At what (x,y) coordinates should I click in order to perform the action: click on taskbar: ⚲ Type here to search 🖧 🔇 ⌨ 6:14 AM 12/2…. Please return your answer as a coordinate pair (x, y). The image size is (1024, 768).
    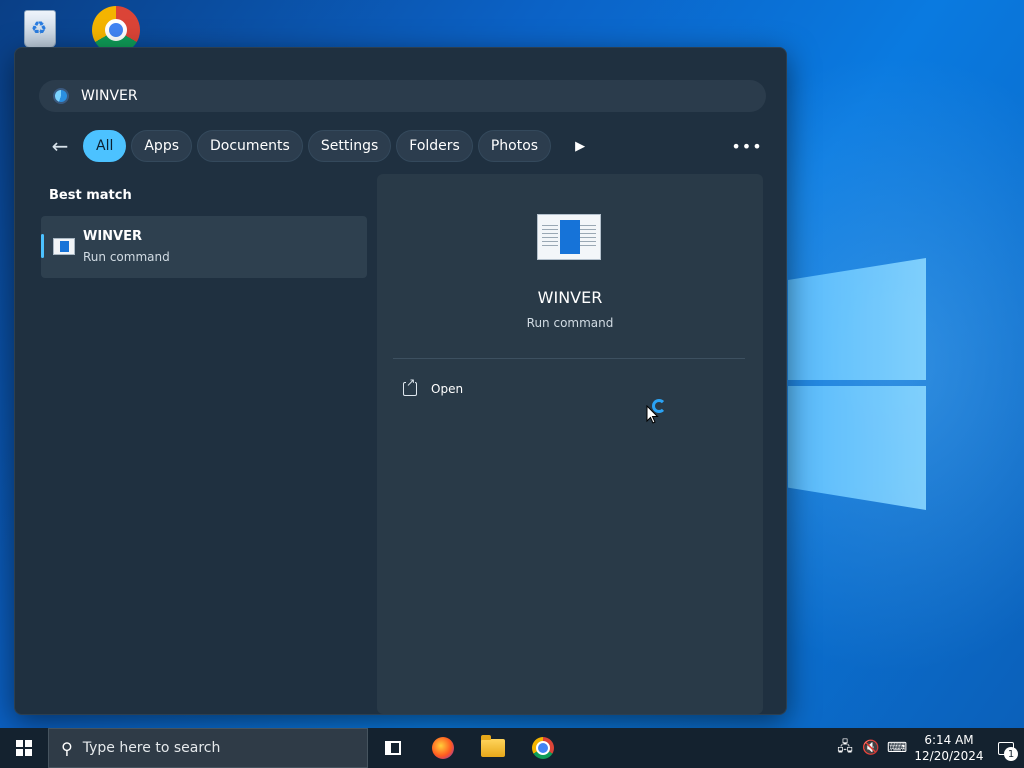
    Looking at the image, I should click on (512, 748).